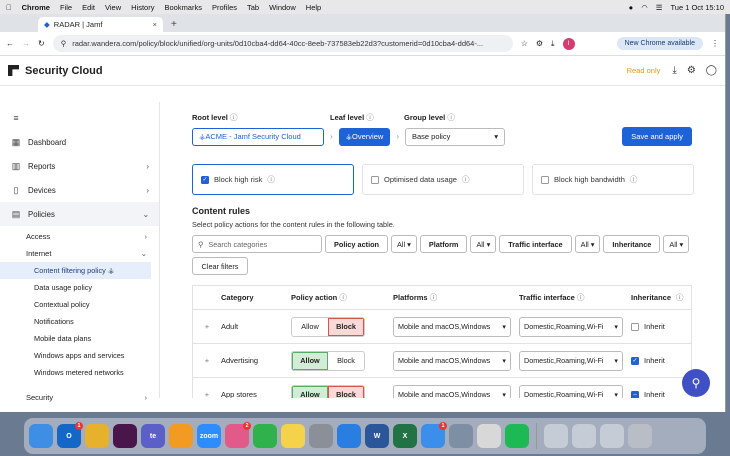 Image resolution: width=730 pixels, height=456 pixels. I want to click on chrome-icon, so click(97, 436).